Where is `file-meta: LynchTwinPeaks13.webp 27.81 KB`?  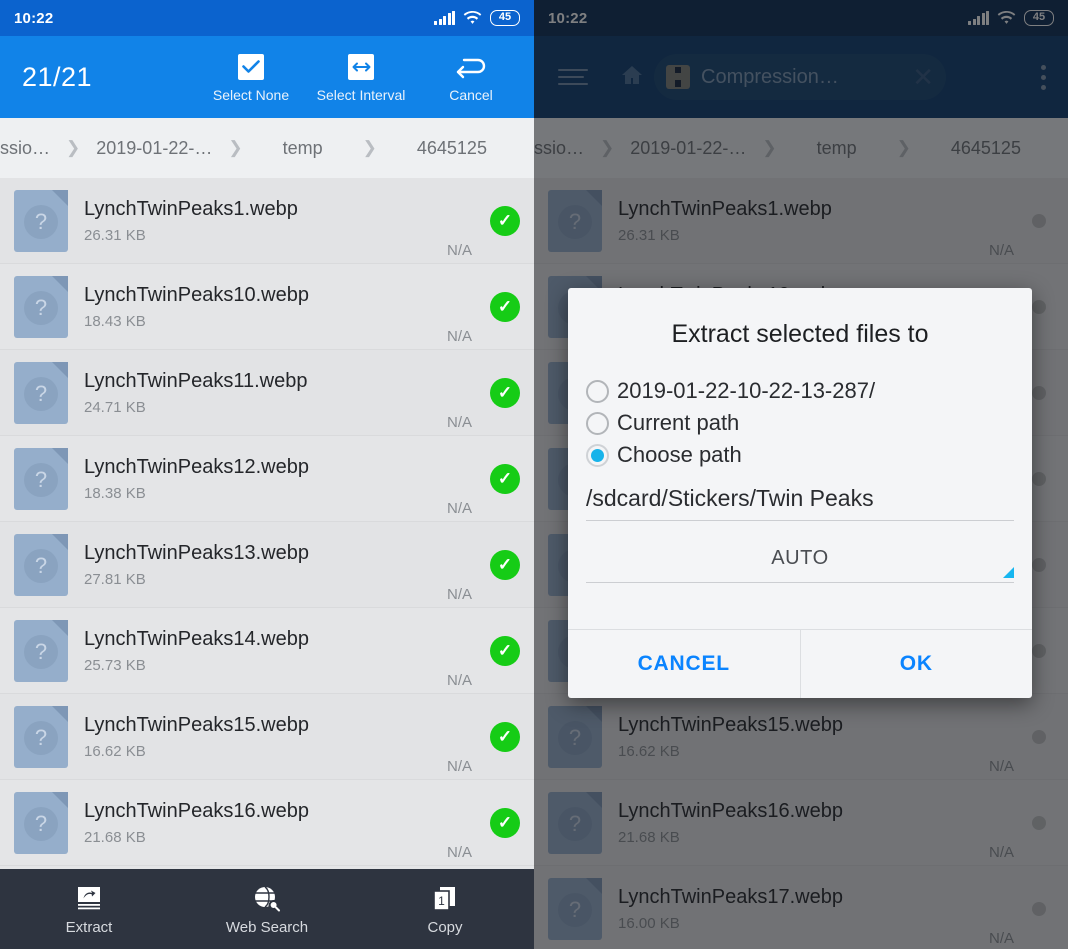 file-meta: LynchTwinPeaks13.webp 27.81 KB is located at coordinates (261, 564).